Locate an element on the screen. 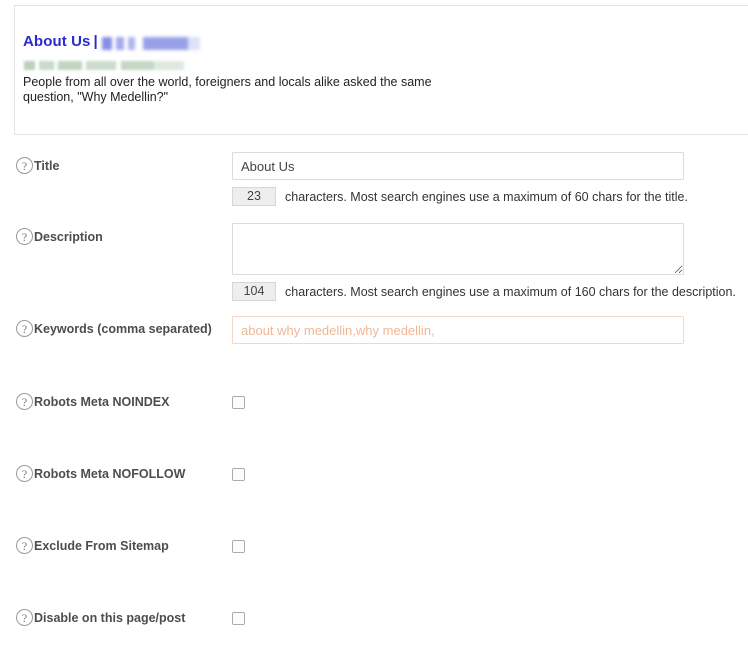 The height and width of the screenshot is (660, 748). field-robots-nofollow is located at coordinates (238, 474).